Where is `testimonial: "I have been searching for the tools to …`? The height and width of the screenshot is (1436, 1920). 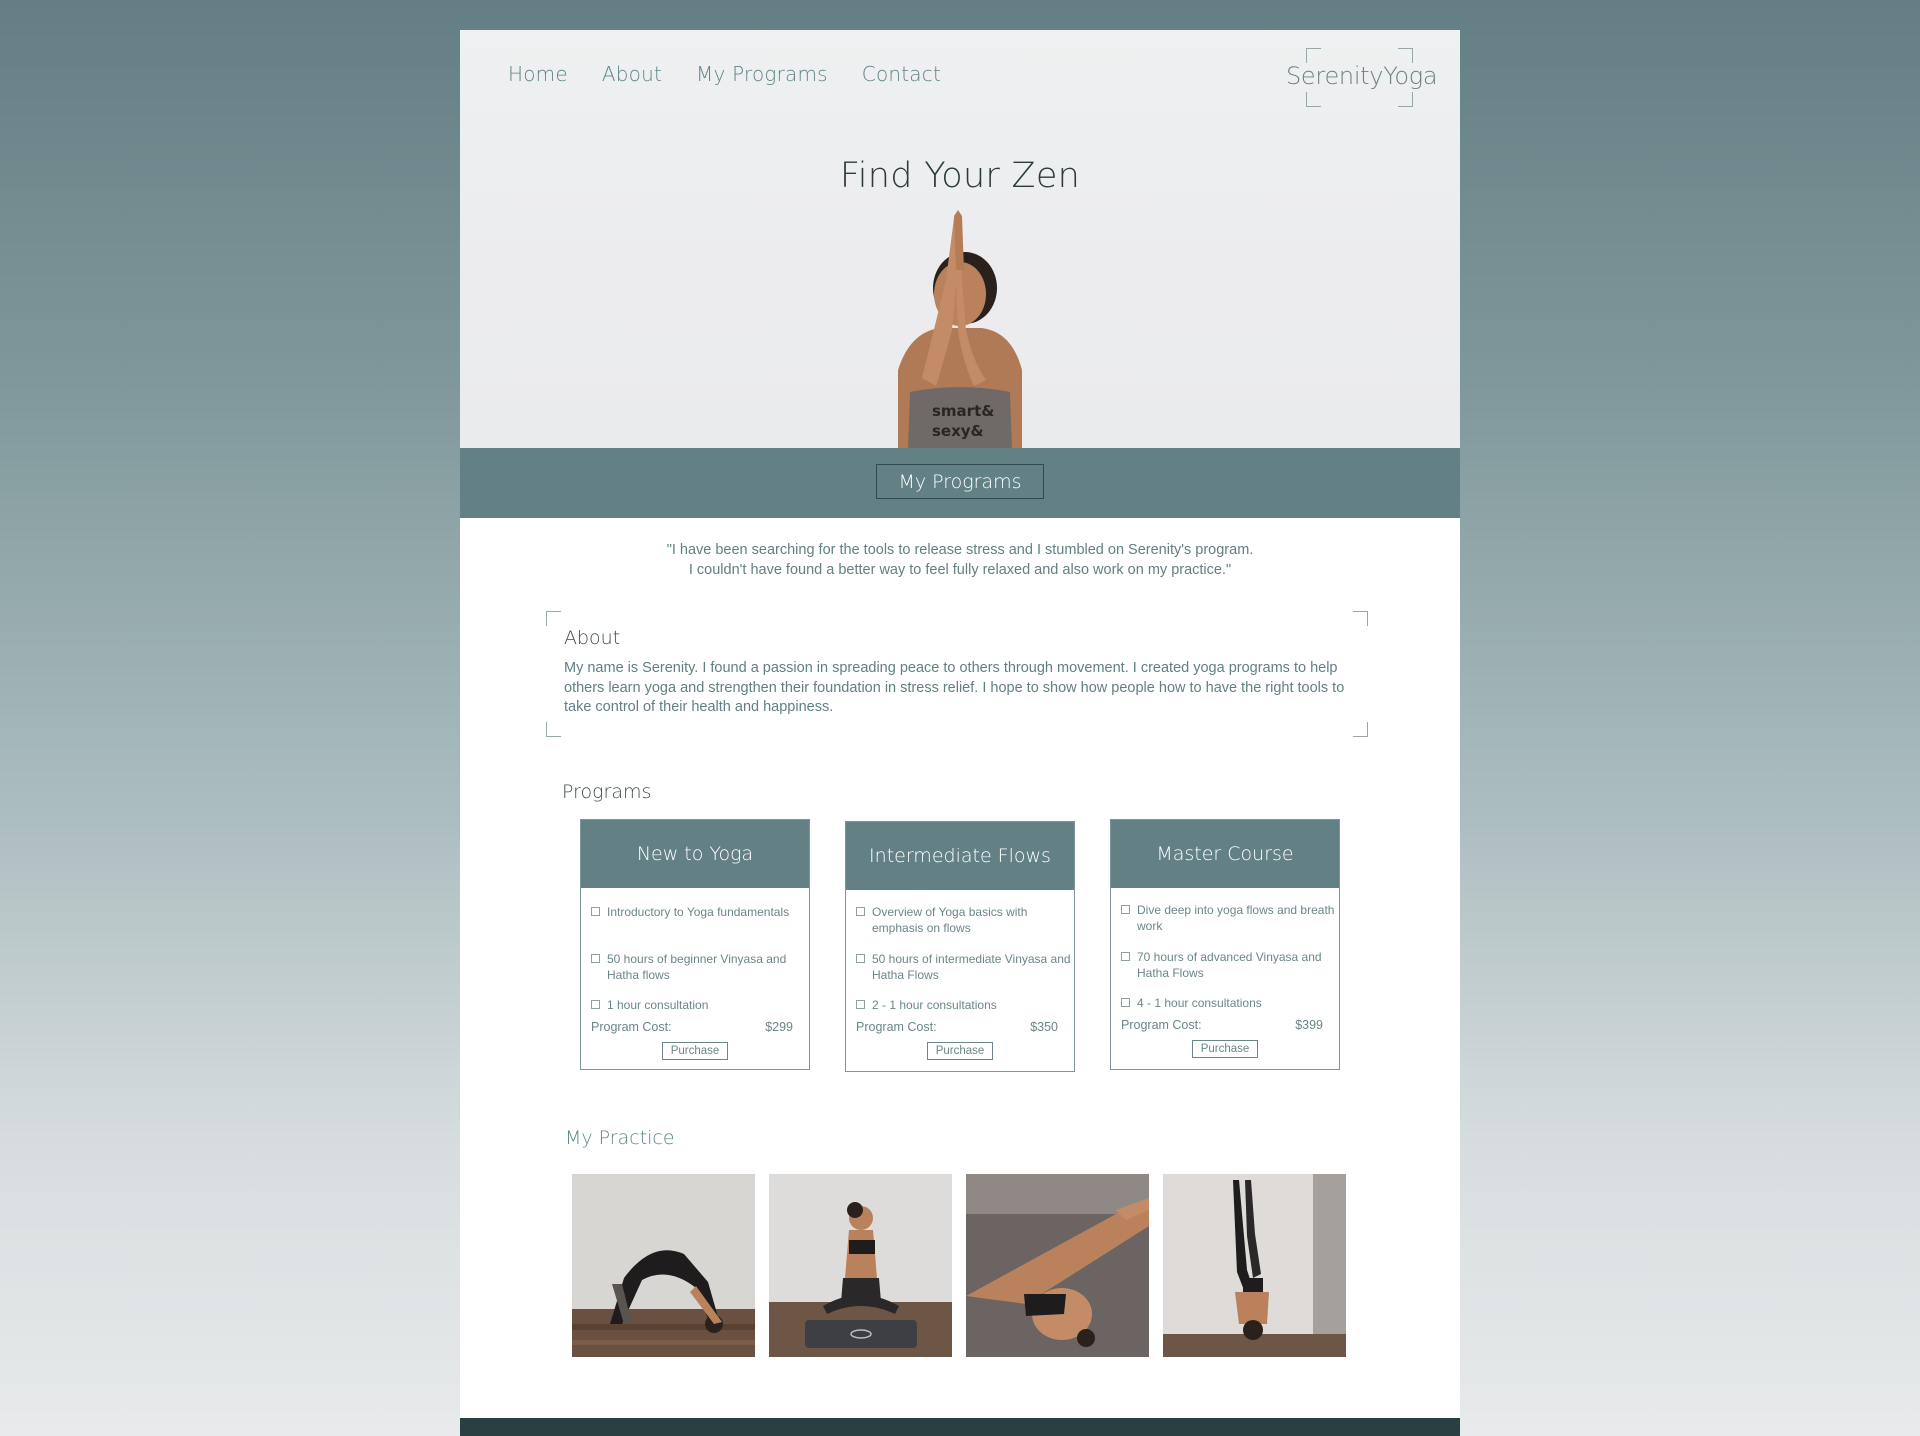 testimonial: "I have been searching for the tools to … is located at coordinates (960, 560).